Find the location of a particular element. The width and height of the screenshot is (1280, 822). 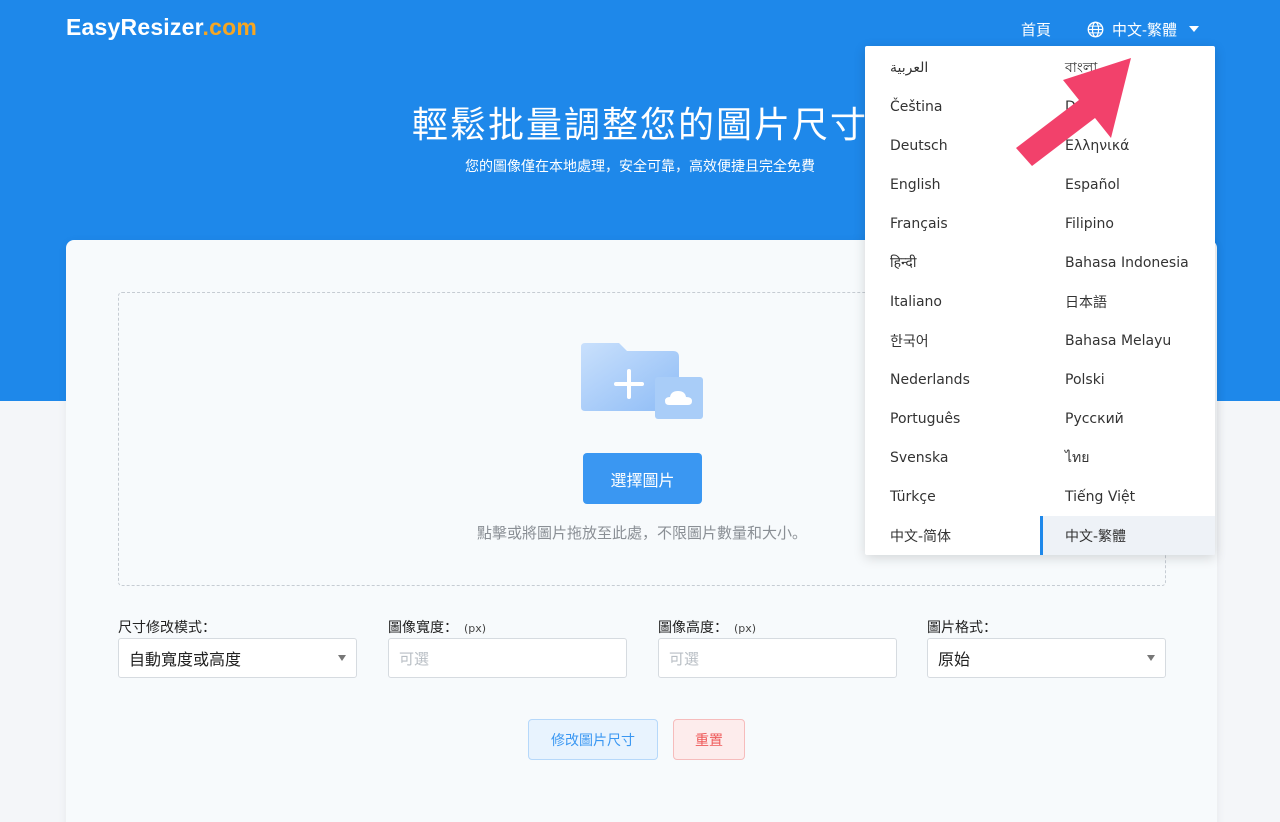

format-label: 圖片格式： is located at coordinates (962, 627).